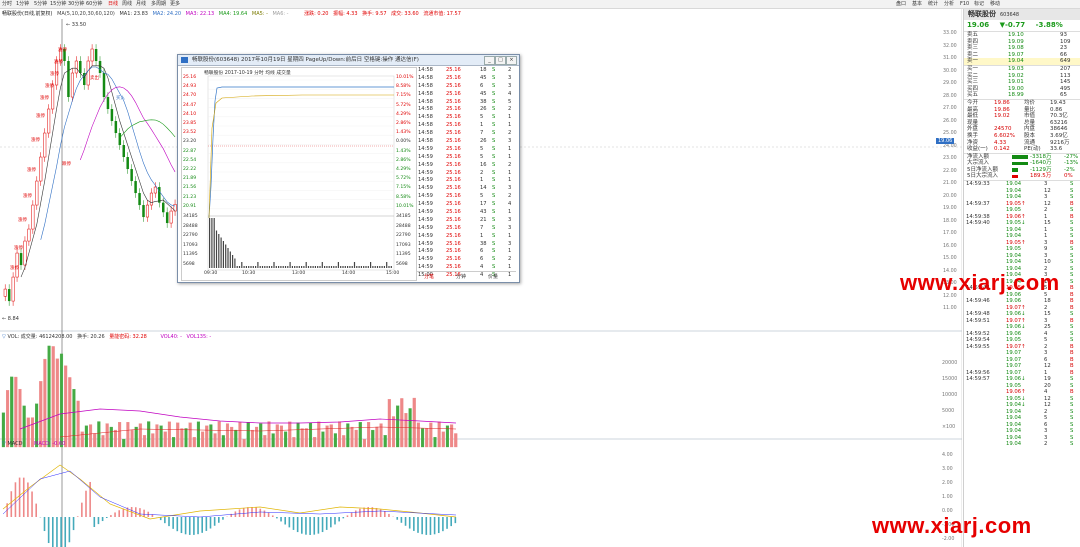 The image size is (1080, 547). Describe the element at coordinates (964, 4) in the screenshot. I see `rtab-f10: F10` at that location.